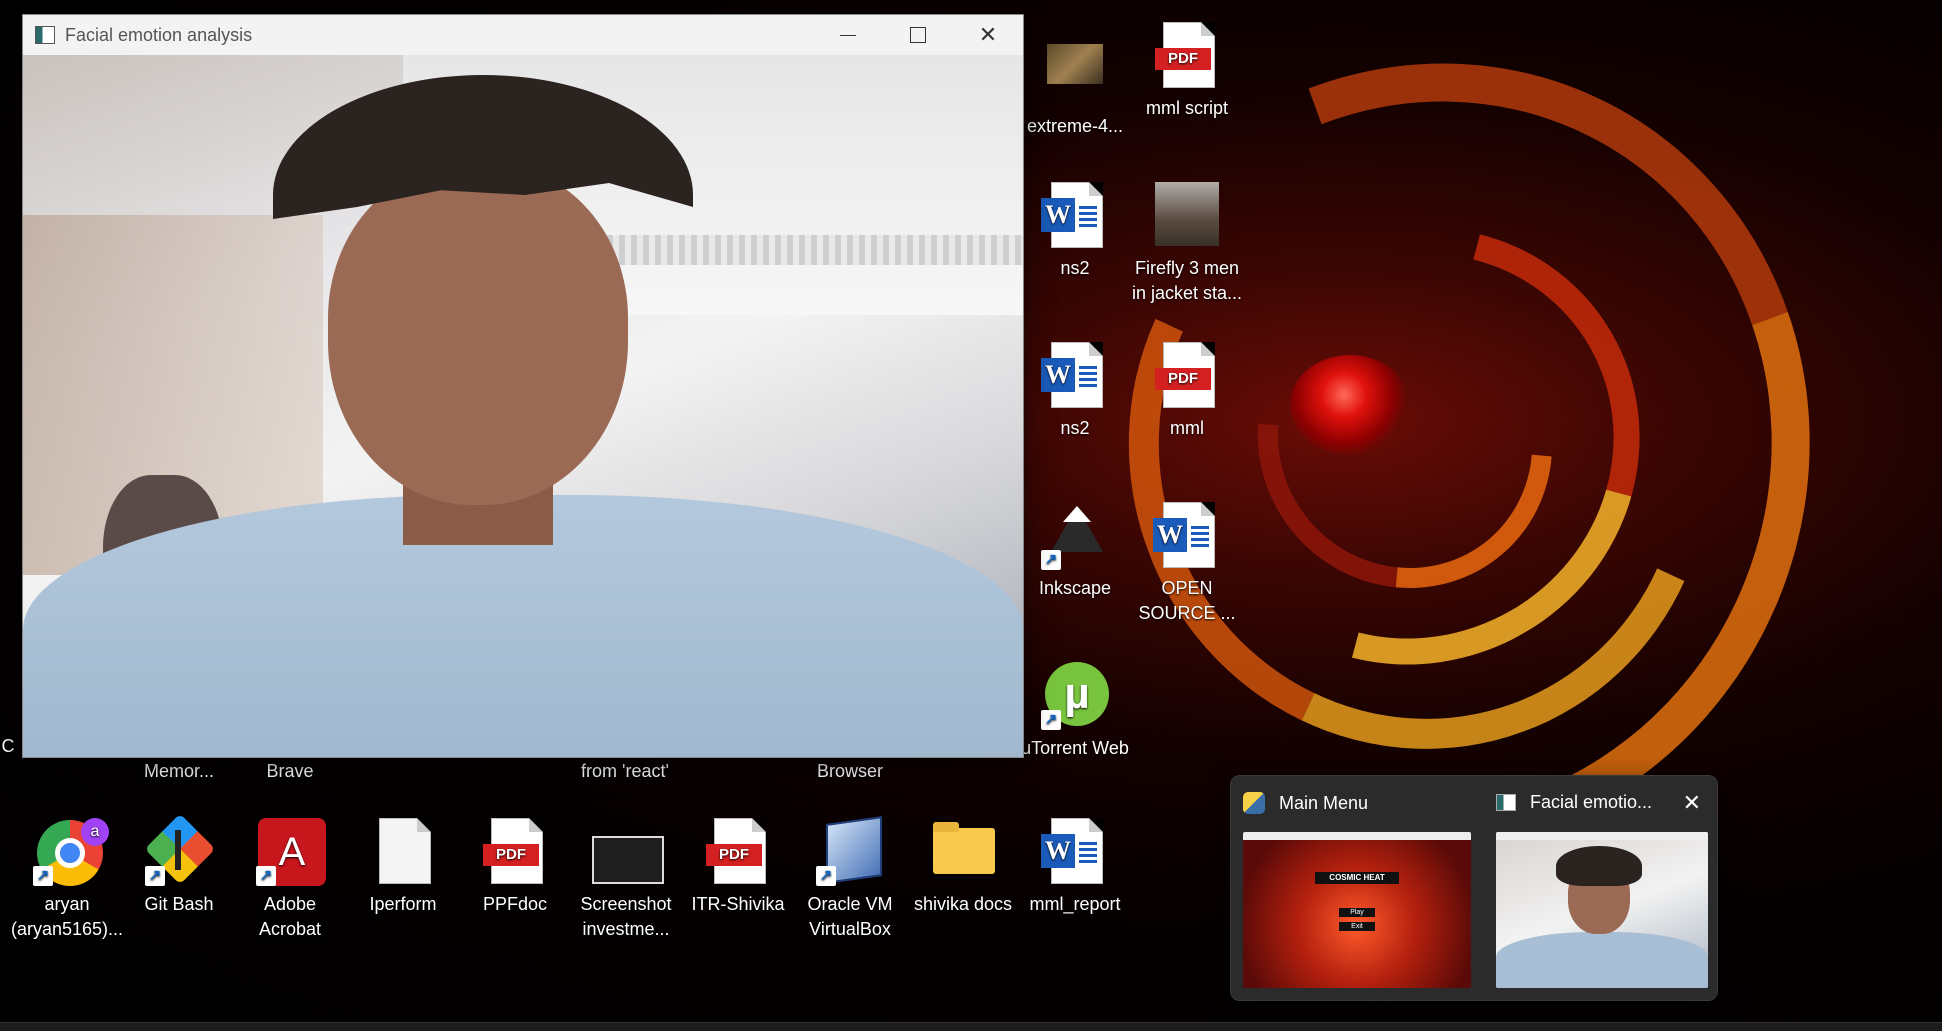  I want to click on window-titlebar: Facial emotion analysis ✕, so click(523, 35).